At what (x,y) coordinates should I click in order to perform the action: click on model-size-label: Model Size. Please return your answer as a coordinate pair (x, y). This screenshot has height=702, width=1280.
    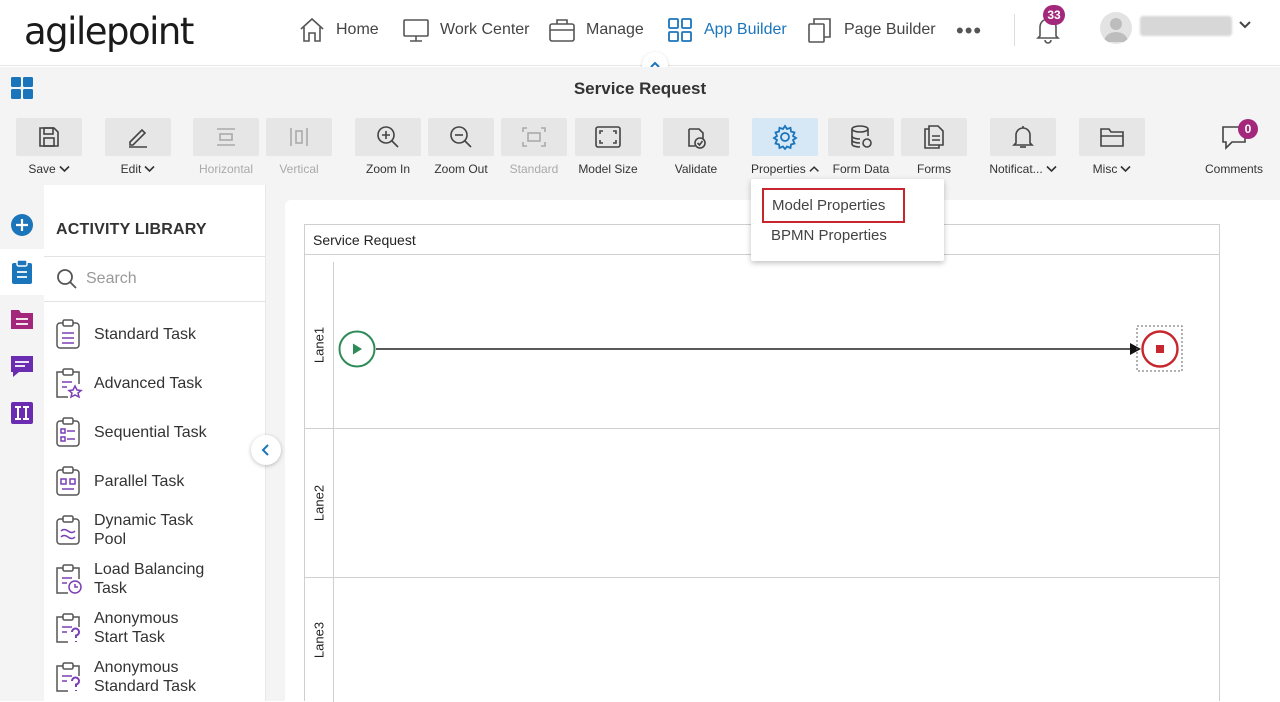
    Looking at the image, I should click on (608, 169).